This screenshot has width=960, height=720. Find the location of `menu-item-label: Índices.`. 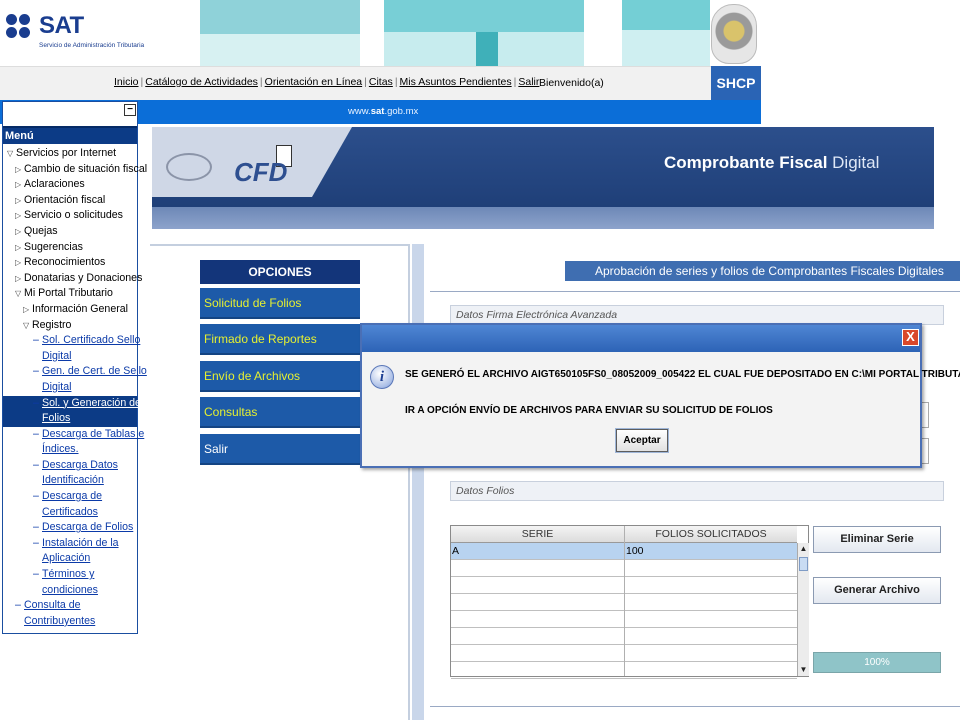

menu-item-label: Índices. is located at coordinates (60, 449).